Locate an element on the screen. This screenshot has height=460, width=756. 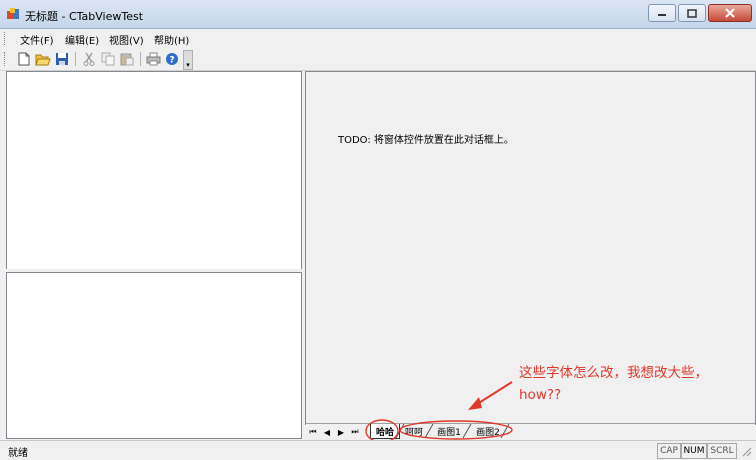
annotation-circle is located at coordinates (382, 431).